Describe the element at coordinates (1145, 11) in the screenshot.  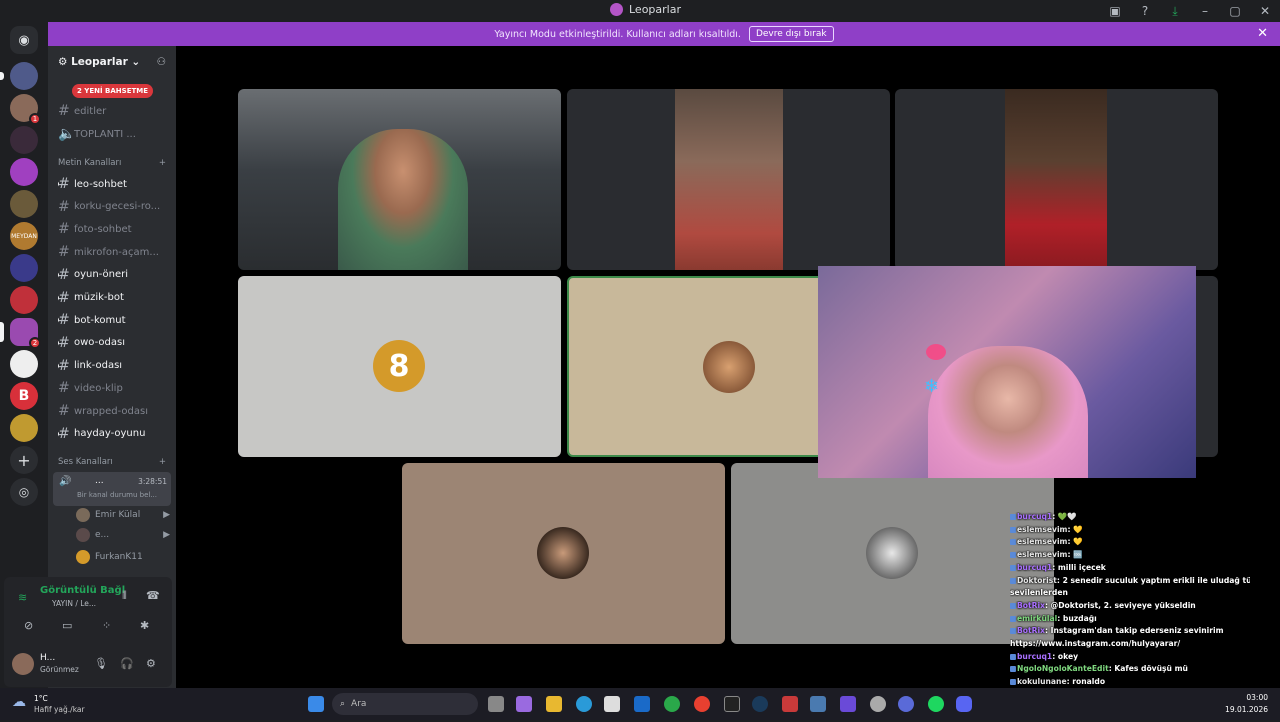
I see `help-icon: ?` at that location.